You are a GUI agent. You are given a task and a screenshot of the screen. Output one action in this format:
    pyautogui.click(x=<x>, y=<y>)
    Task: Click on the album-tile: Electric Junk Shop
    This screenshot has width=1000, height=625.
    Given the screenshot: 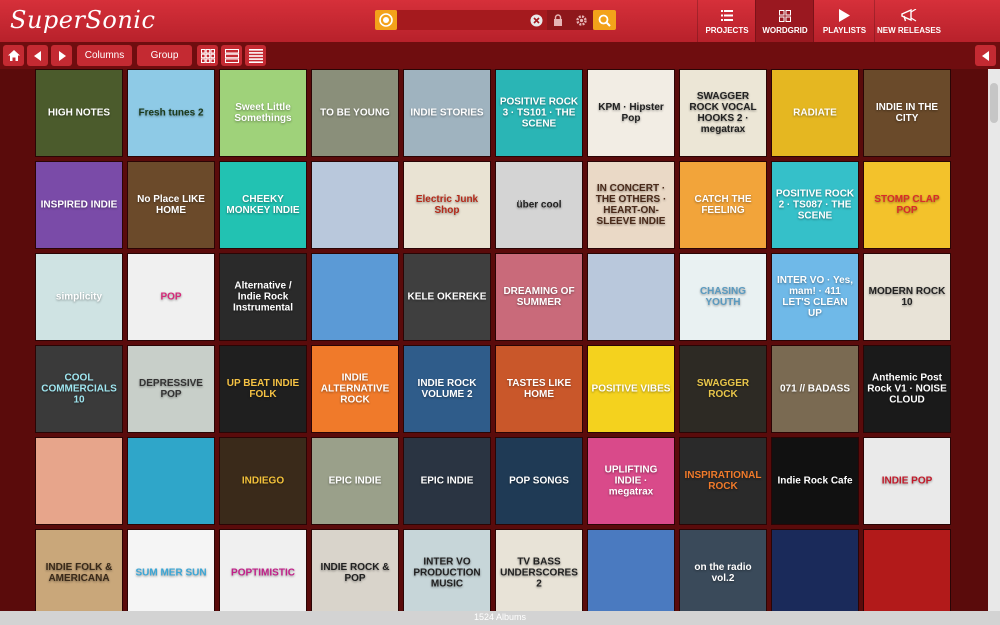 What is the action you would take?
    pyautogui.click(x=447, y=205)
    